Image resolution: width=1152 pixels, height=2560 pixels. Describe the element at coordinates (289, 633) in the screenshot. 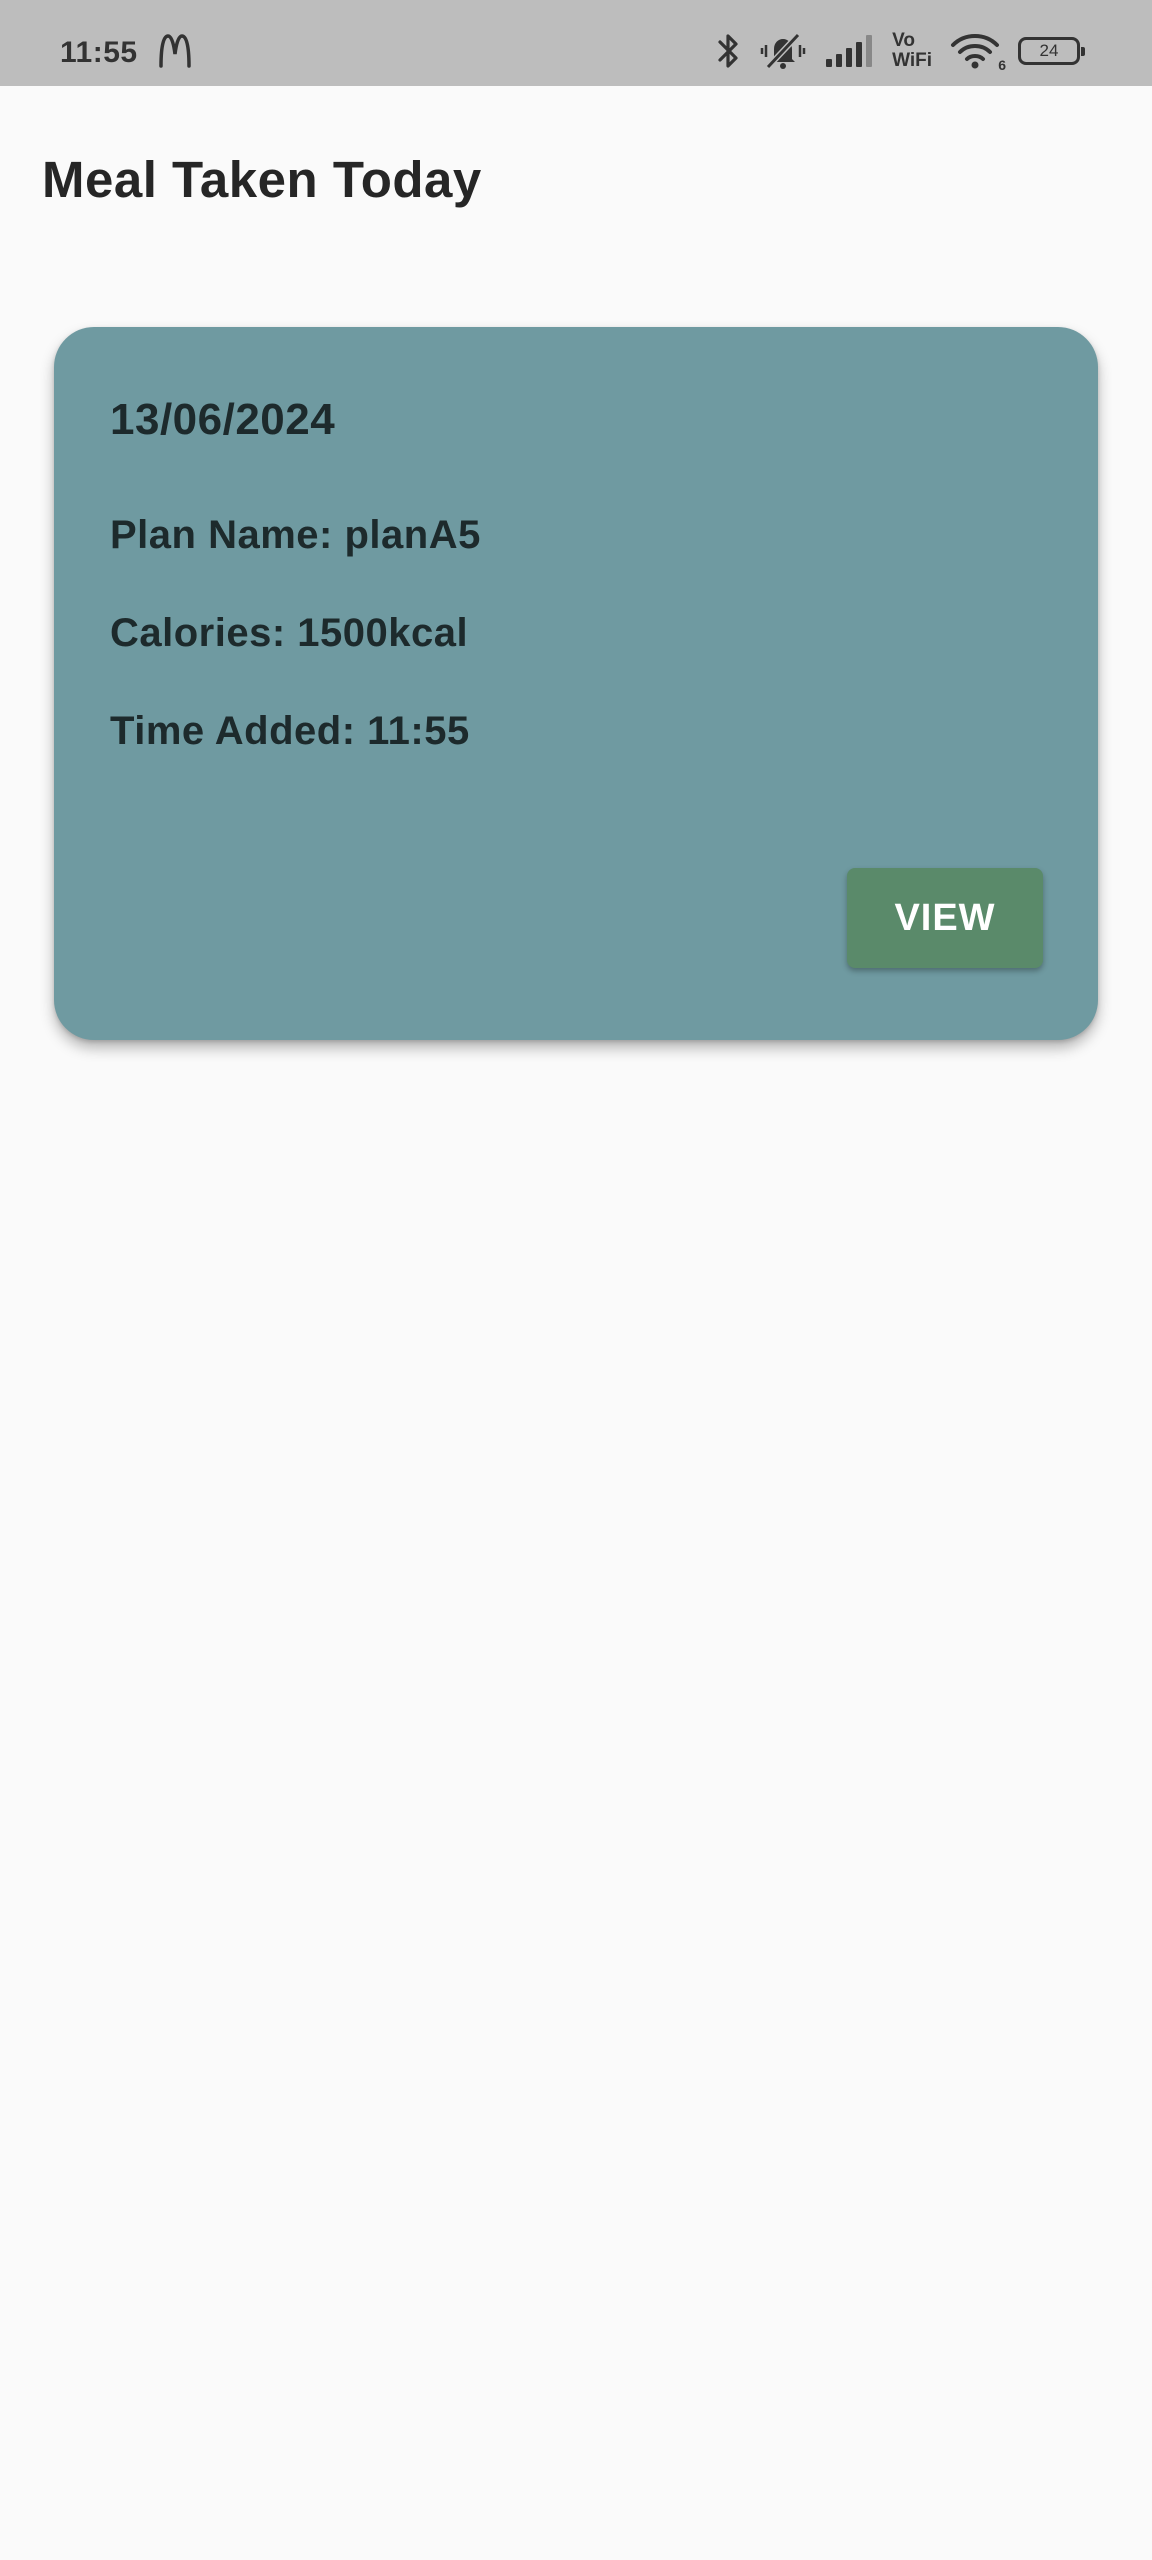

I see `meal-calories: Calories: 1500kcal` at that location.